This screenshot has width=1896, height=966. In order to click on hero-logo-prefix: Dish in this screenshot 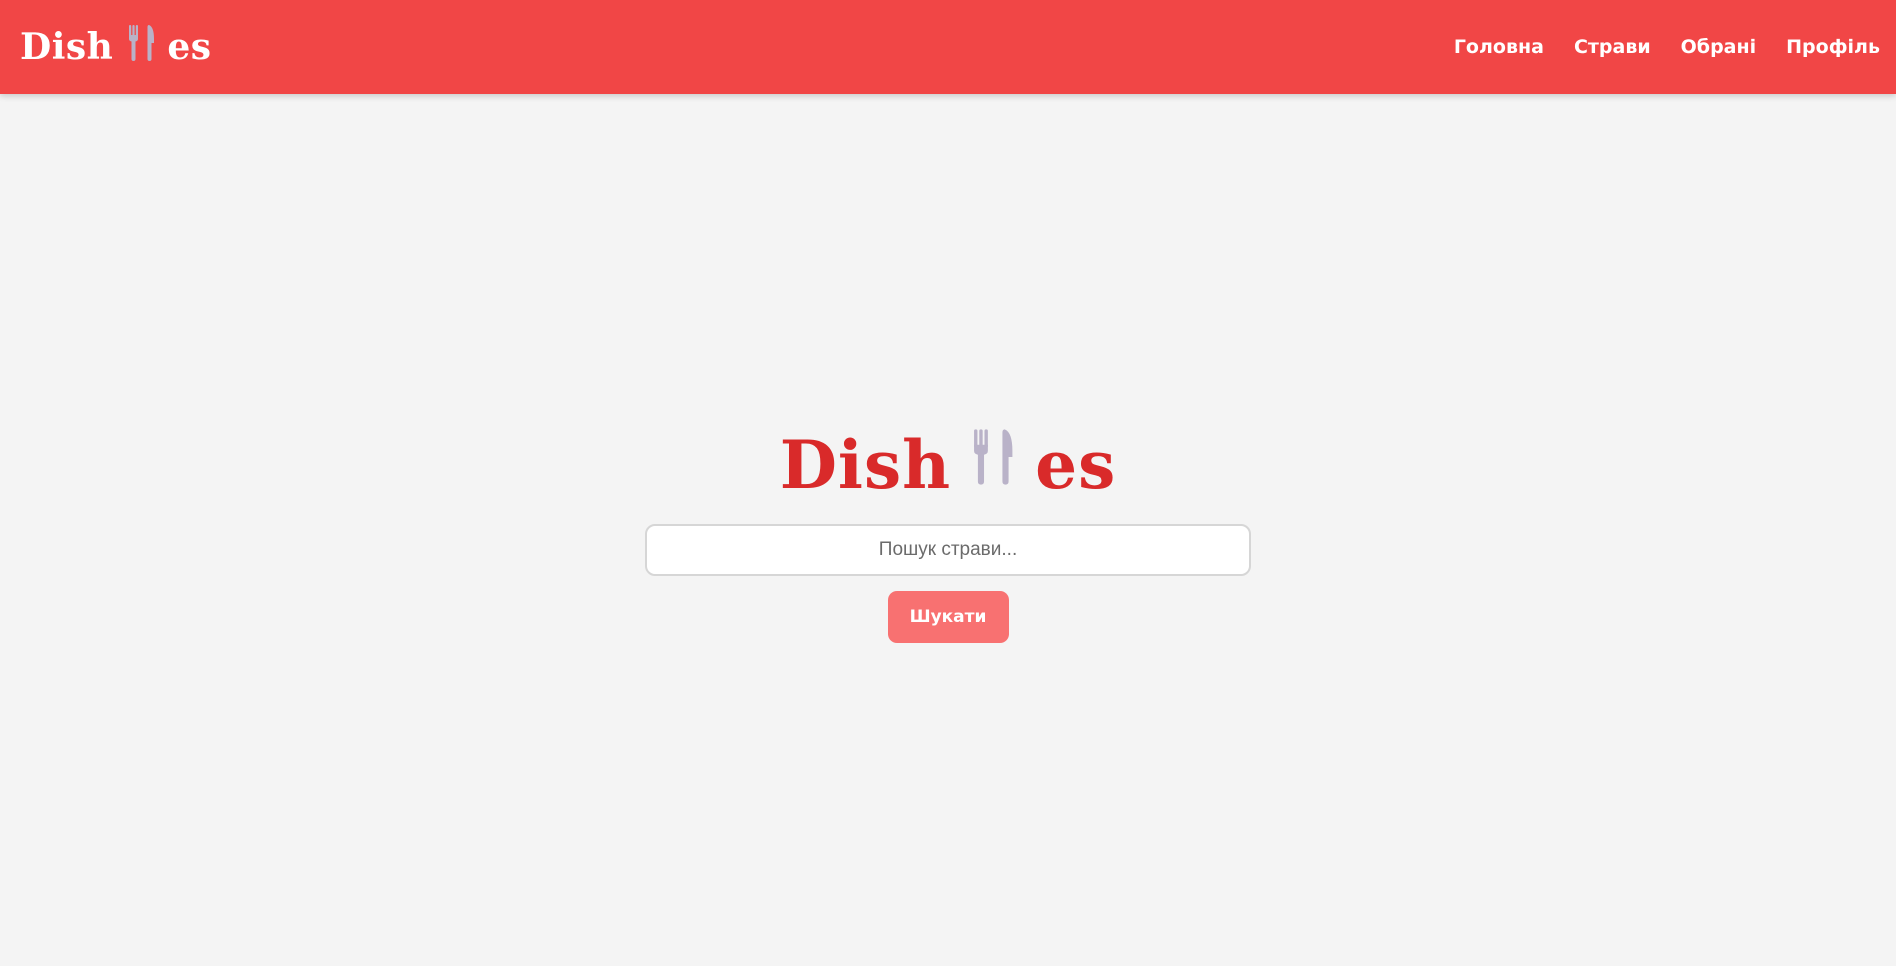, I will do `click(865, 465)`.